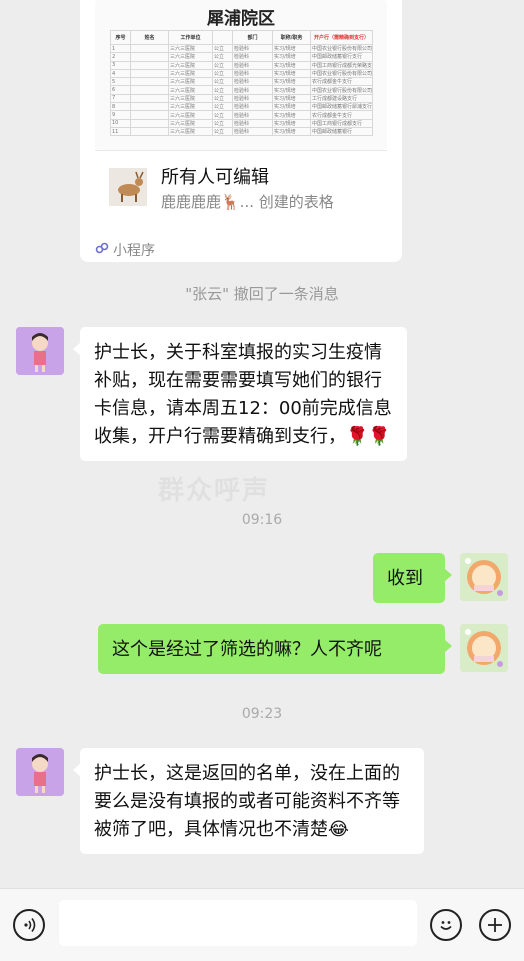  I want to click on sheet-row: 7 三六三医院 公立 检验科 实习/规培 工行成都建设路支行, so click(241, 98).